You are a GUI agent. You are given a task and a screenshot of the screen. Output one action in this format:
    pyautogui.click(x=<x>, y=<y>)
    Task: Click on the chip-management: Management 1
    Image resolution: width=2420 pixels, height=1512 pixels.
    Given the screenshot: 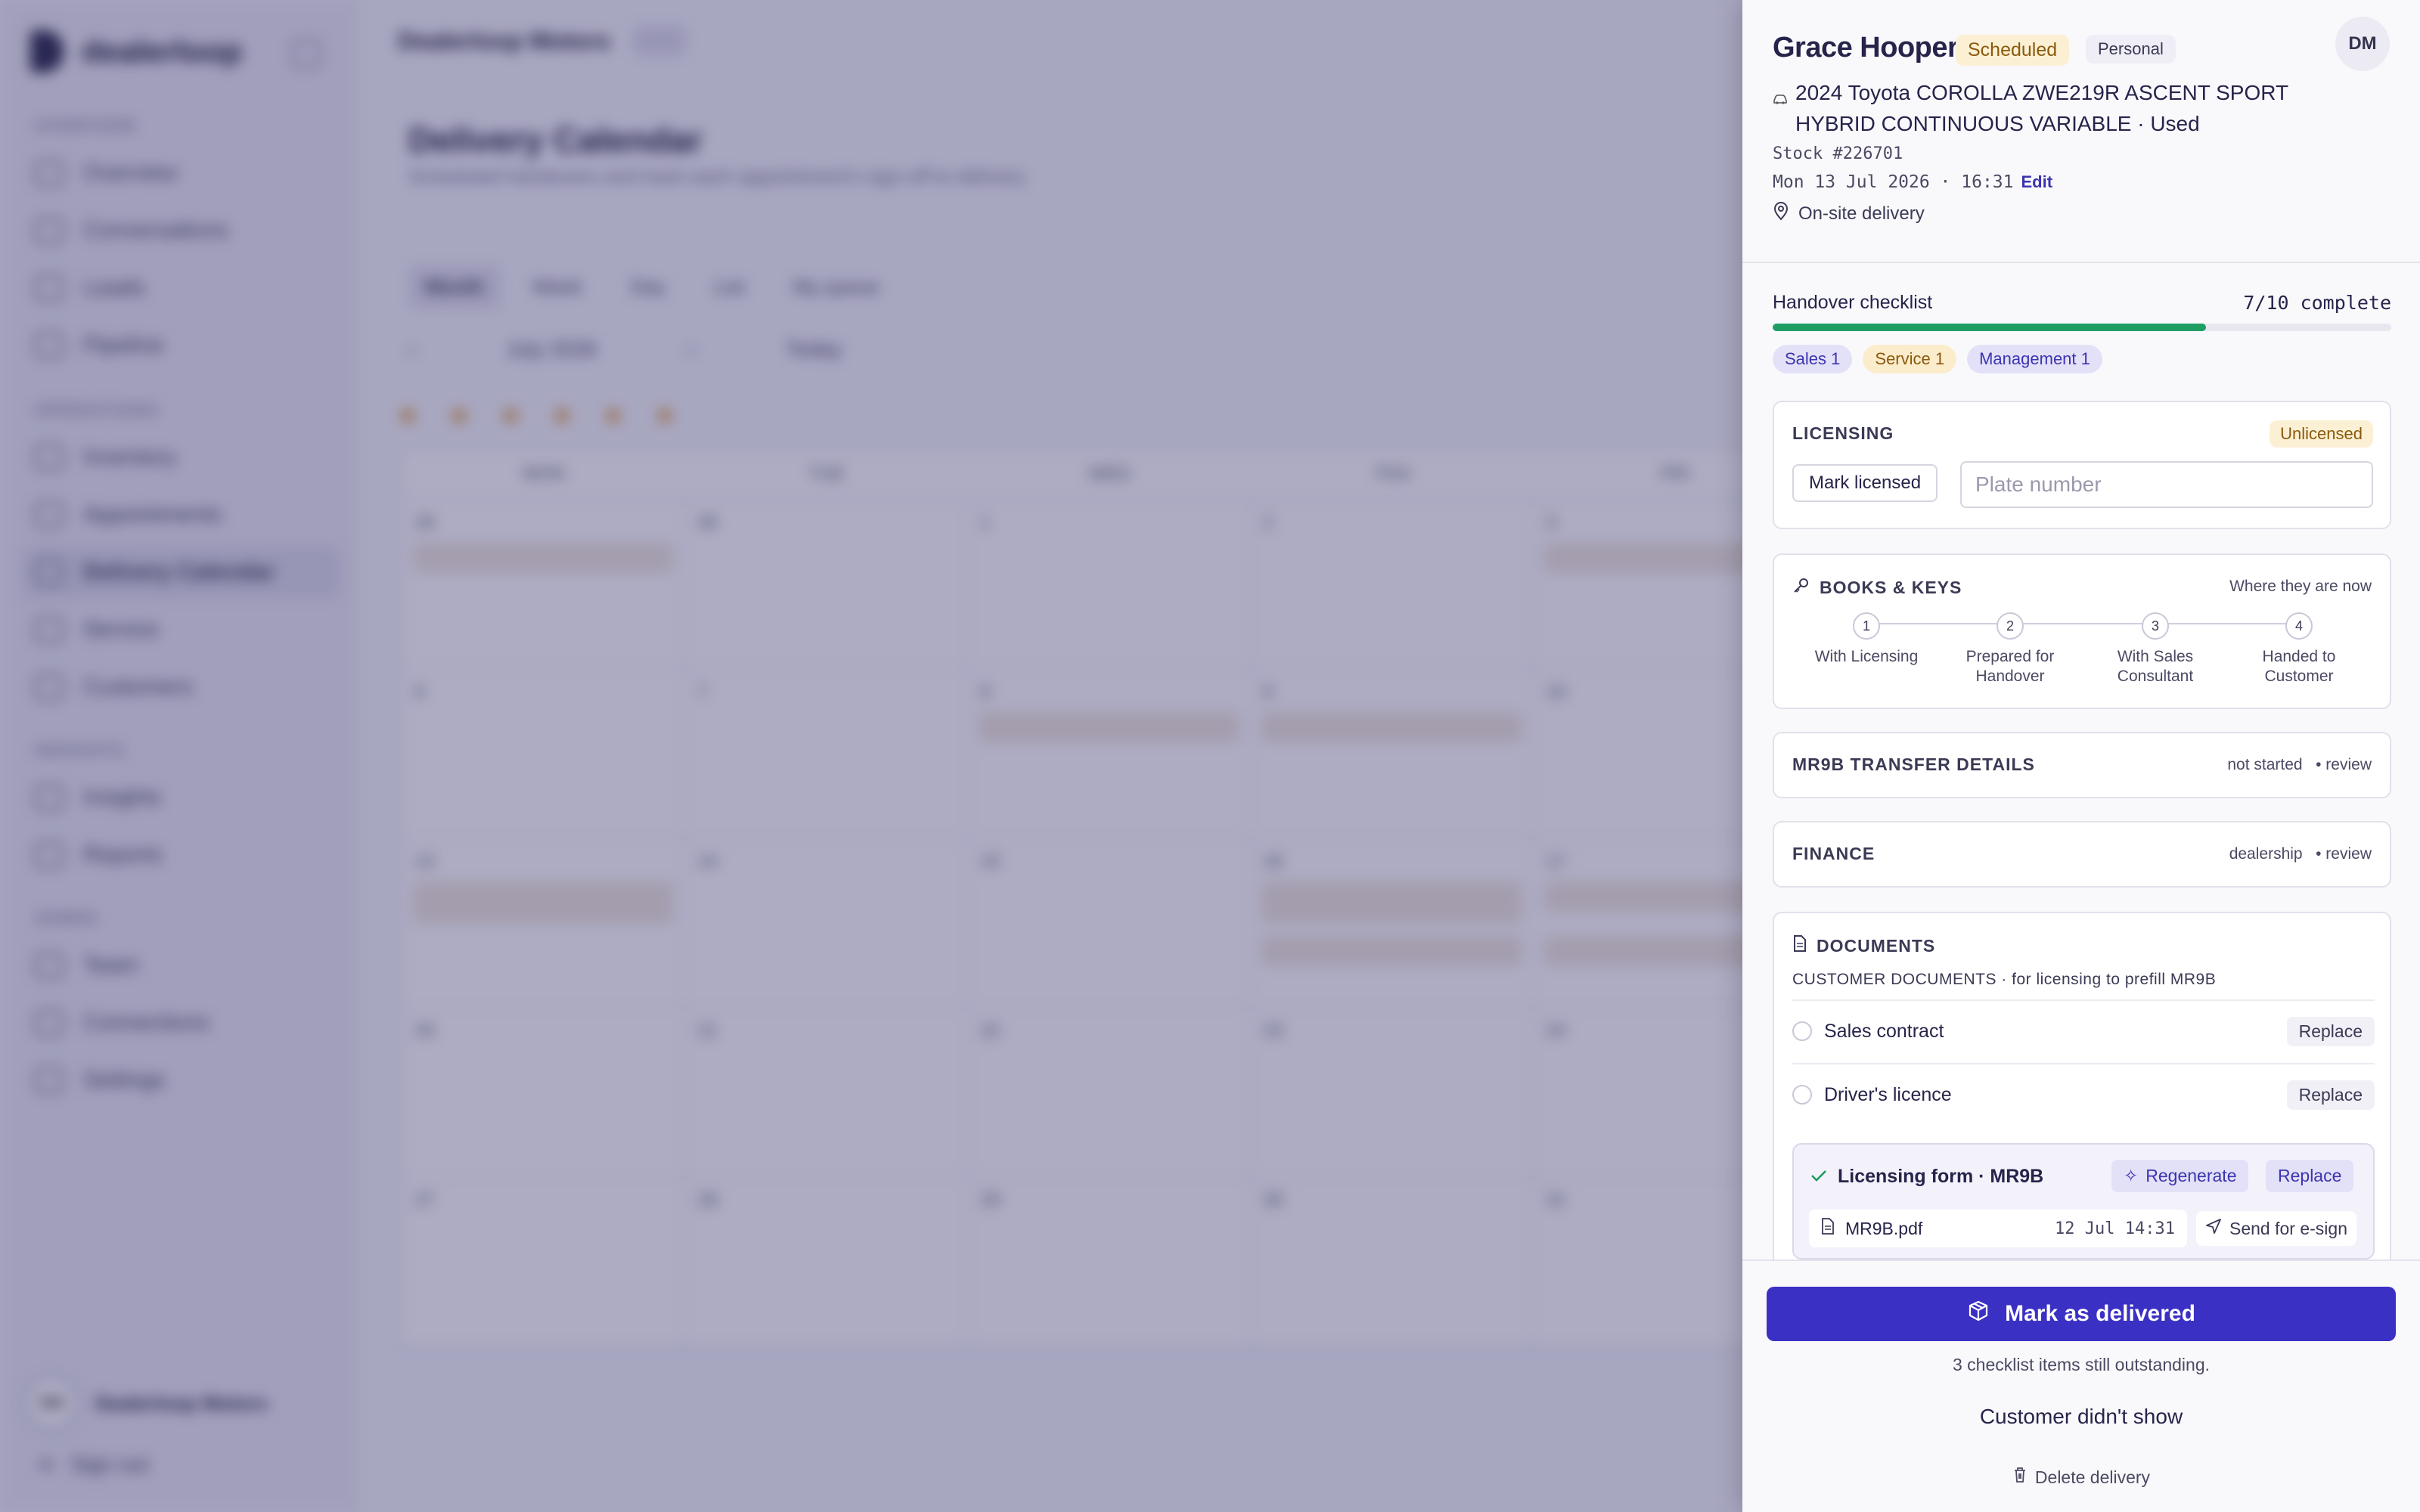 What is the action you would take?
    pyautogui.click(x=2034, y=359)
    